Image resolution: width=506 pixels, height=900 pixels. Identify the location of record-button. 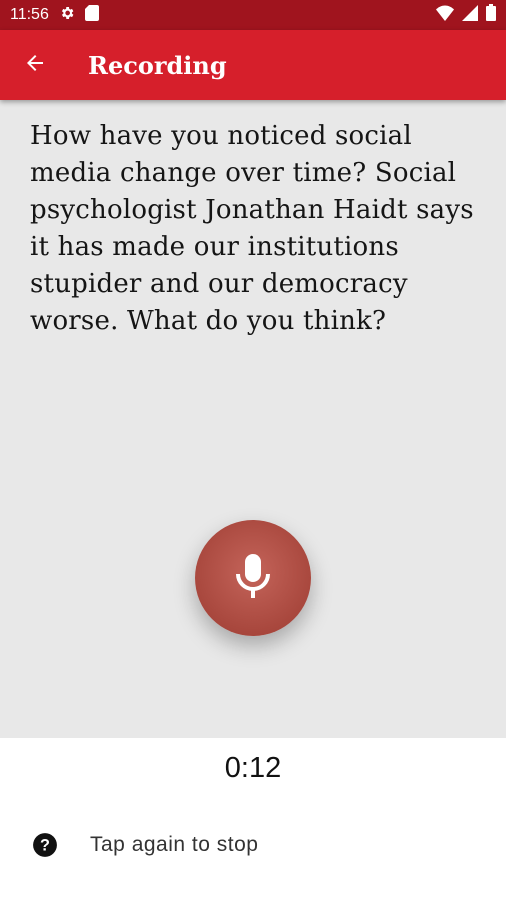
(253, 578).